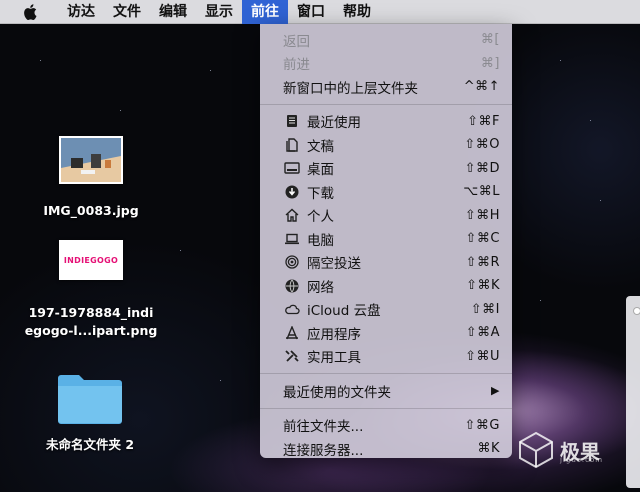 Image resolution: width=640 pixels, height=492 pixels. I want to click on menu-item-utilities: 实用工具 ⇧⌘U, so click(386, 357).